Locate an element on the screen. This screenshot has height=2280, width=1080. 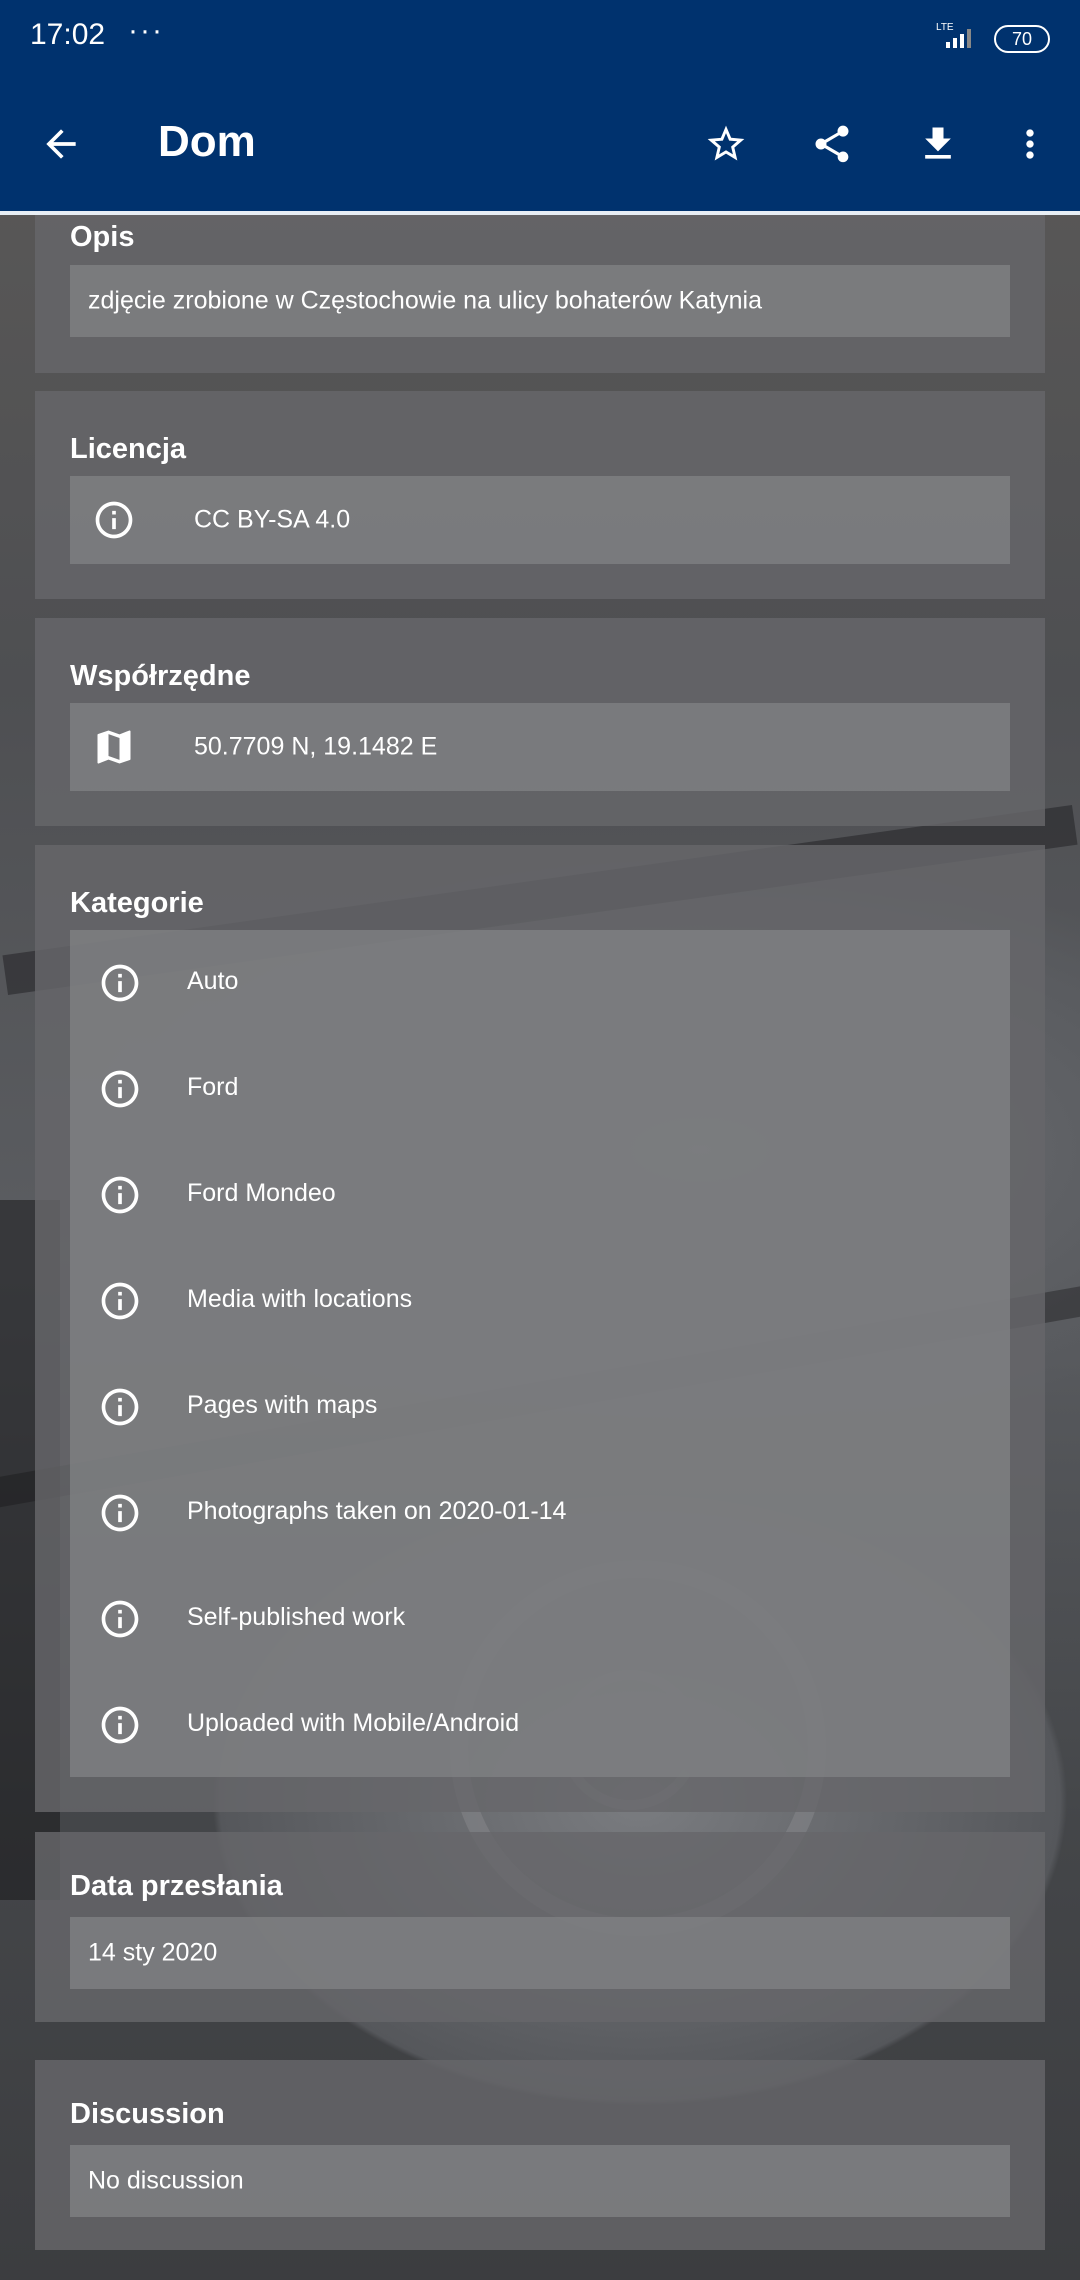
coordinates-value: 50.7709 N, 19.1482 E is located at coordinates (316, 746).